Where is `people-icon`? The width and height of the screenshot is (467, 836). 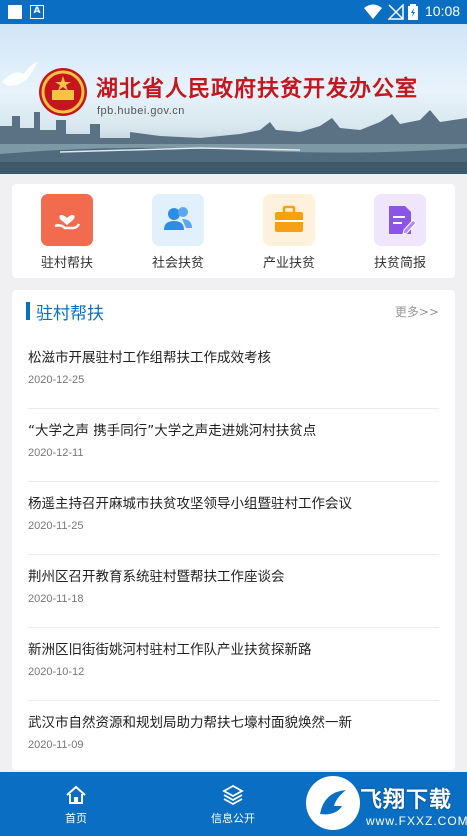
people-icon is located at coordinates (178, 220).